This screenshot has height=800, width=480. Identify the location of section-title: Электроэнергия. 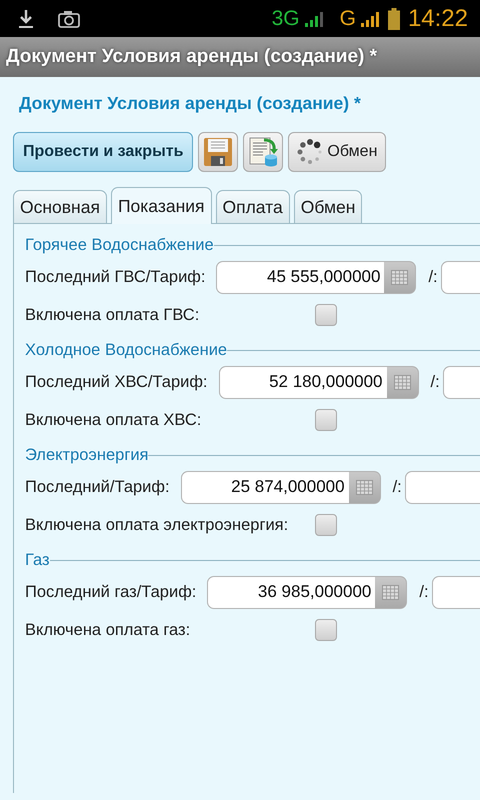
(86, 455).